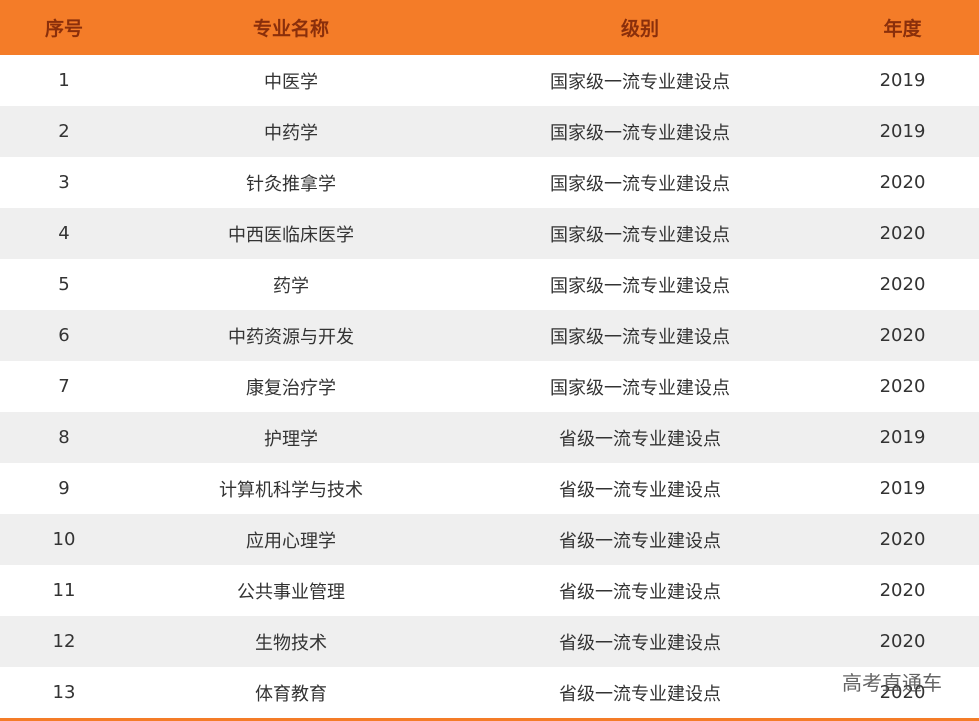 The width and height of the screenshot is (979, 721). What do you see at coordinates (902, 29) in the screenshot?
I see `header-year: 年度` at bounding box center [902, 29].